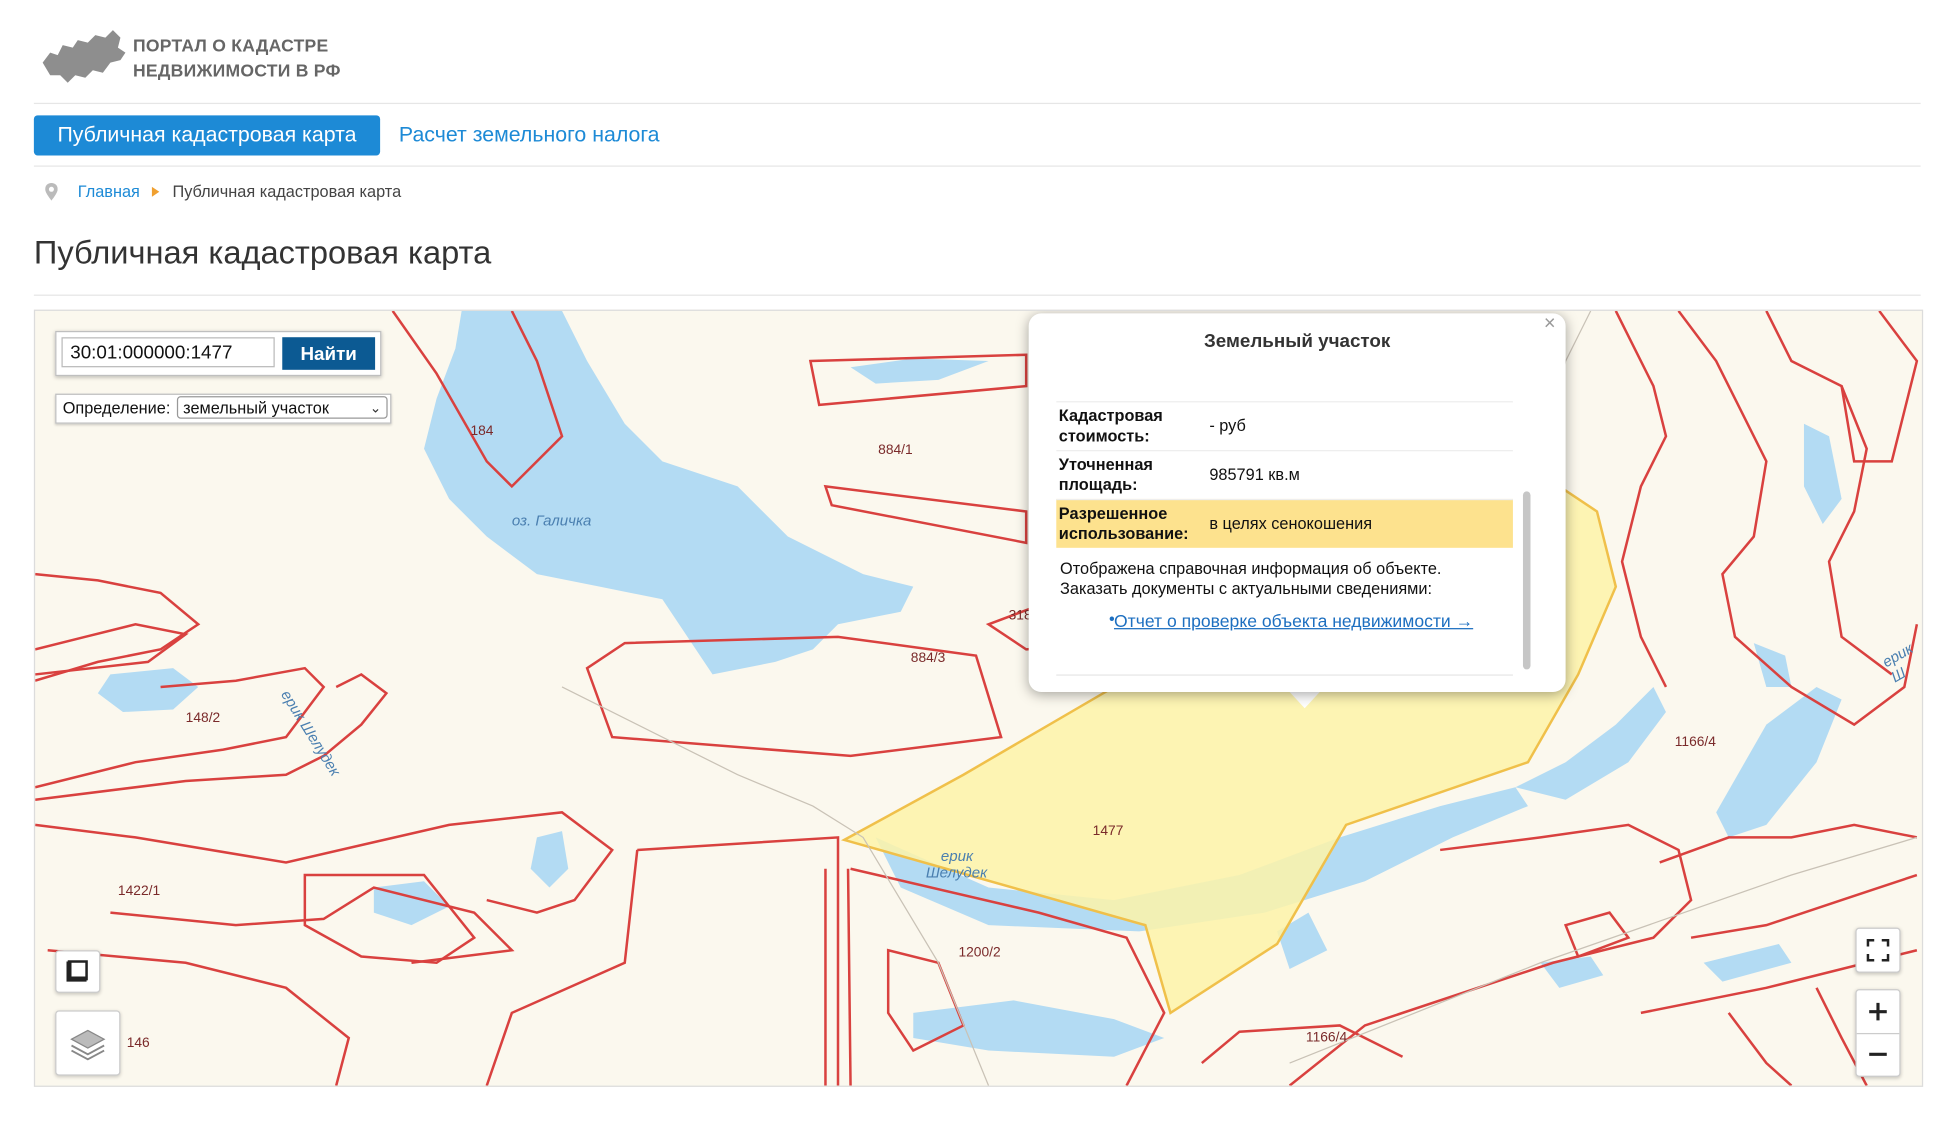  I want to click on breadcrumb: Главная Публичная кадастровая карта, so click(223, 191).